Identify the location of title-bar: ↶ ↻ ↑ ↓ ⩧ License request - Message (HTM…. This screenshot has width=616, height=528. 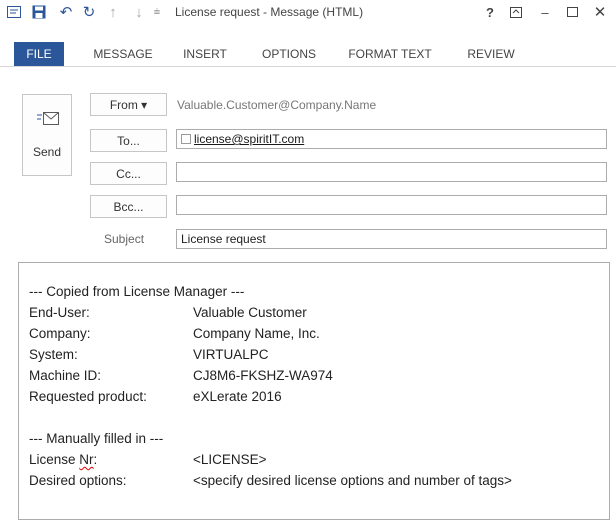
(308, 12).